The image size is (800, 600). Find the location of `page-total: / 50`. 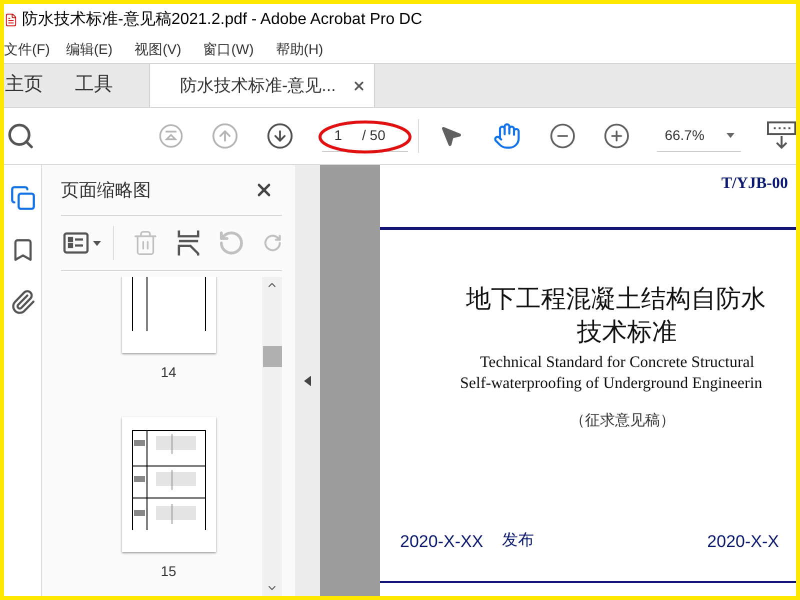

page-total: / 50 is located at coordinates (374, 135).